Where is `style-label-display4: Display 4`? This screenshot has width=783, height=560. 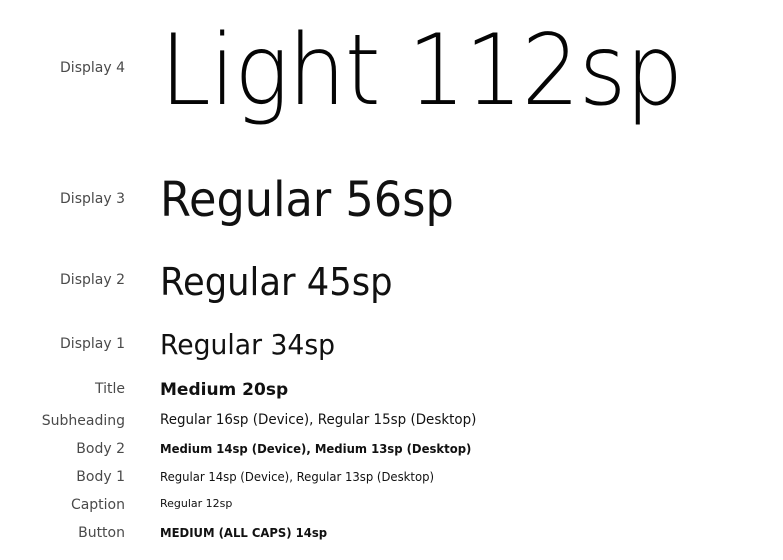
style-label-display4: Display 4 is located at coordinates (92, 68).